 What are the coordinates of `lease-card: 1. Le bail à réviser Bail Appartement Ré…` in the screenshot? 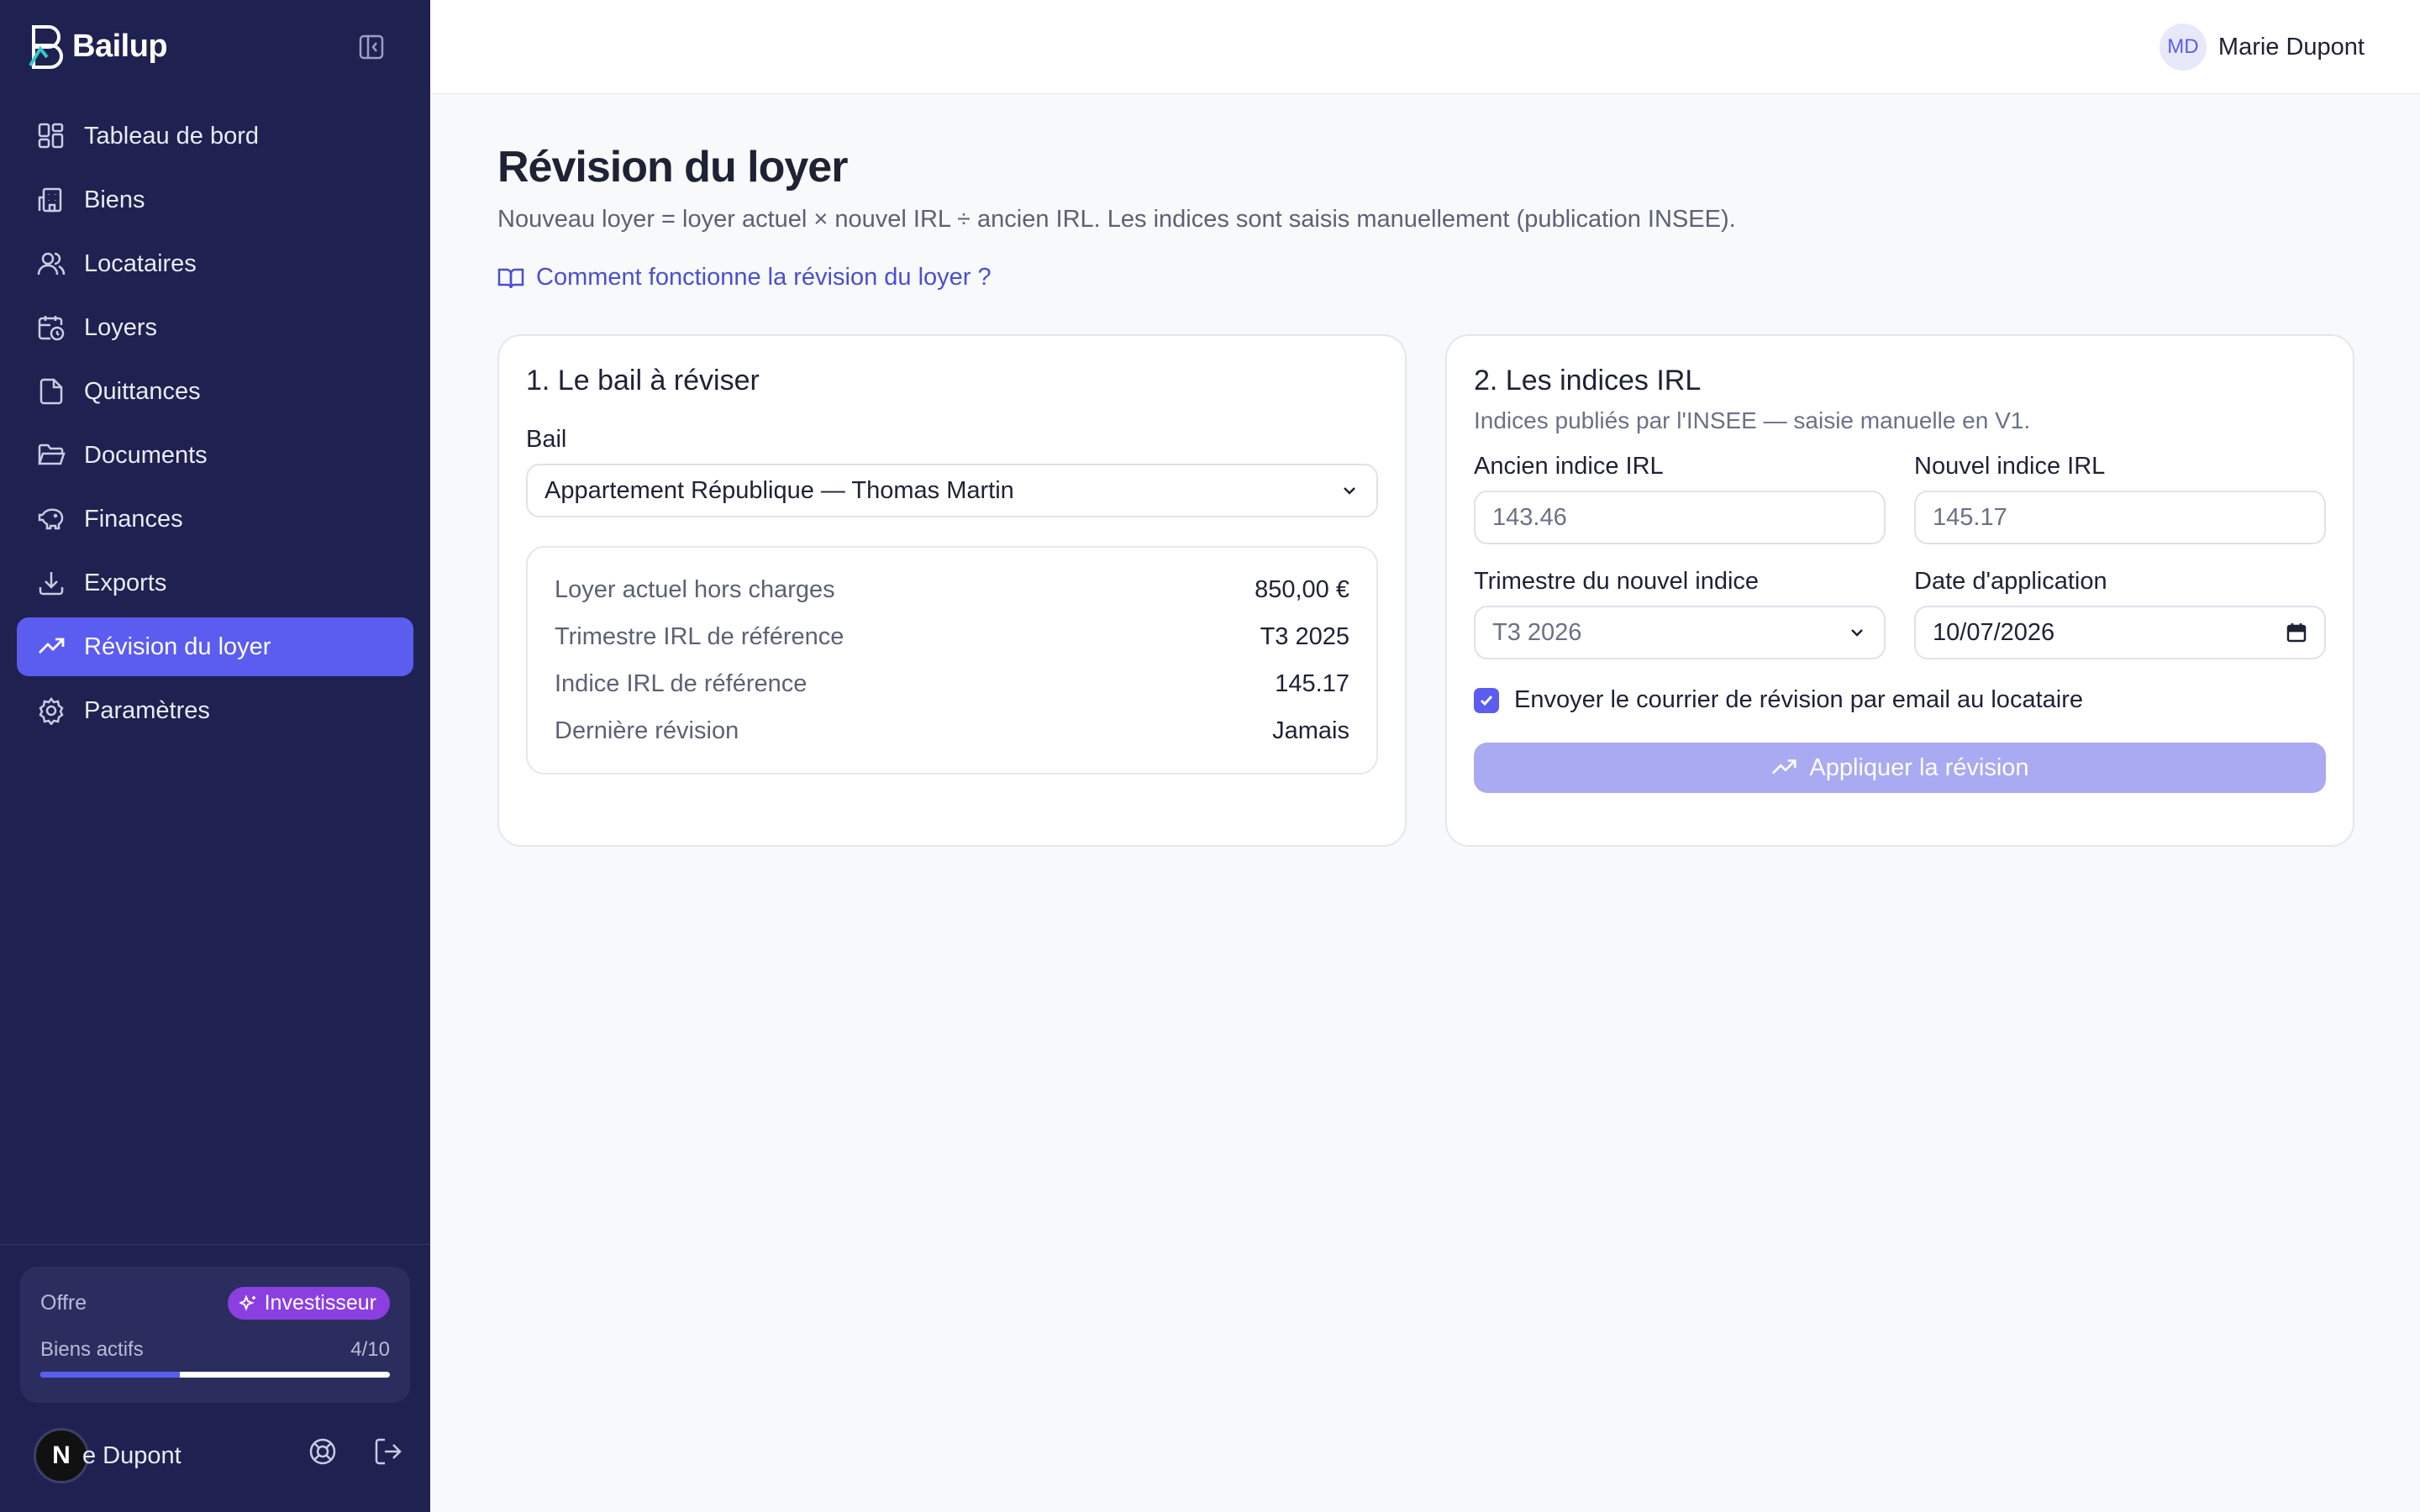 It's located at (952, 590).